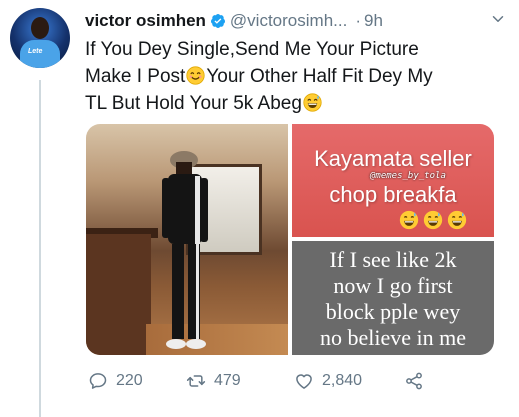 This screenshot has height=417, width=519. What do you see at coordinates (393, 158) in the screenshot?
I see `meme-1-line-1: Kayamata seller` at bounding box center [393, 158].